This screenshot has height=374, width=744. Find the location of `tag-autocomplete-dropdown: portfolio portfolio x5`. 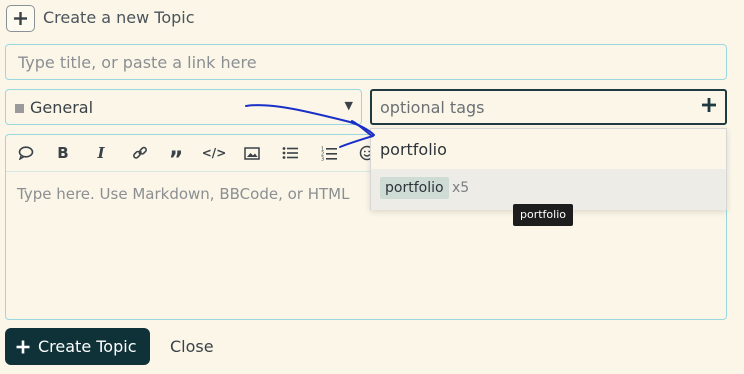

tag-autocomplete-dropdown: portfolio portfolio x5 is located at coordinates (548, 169).